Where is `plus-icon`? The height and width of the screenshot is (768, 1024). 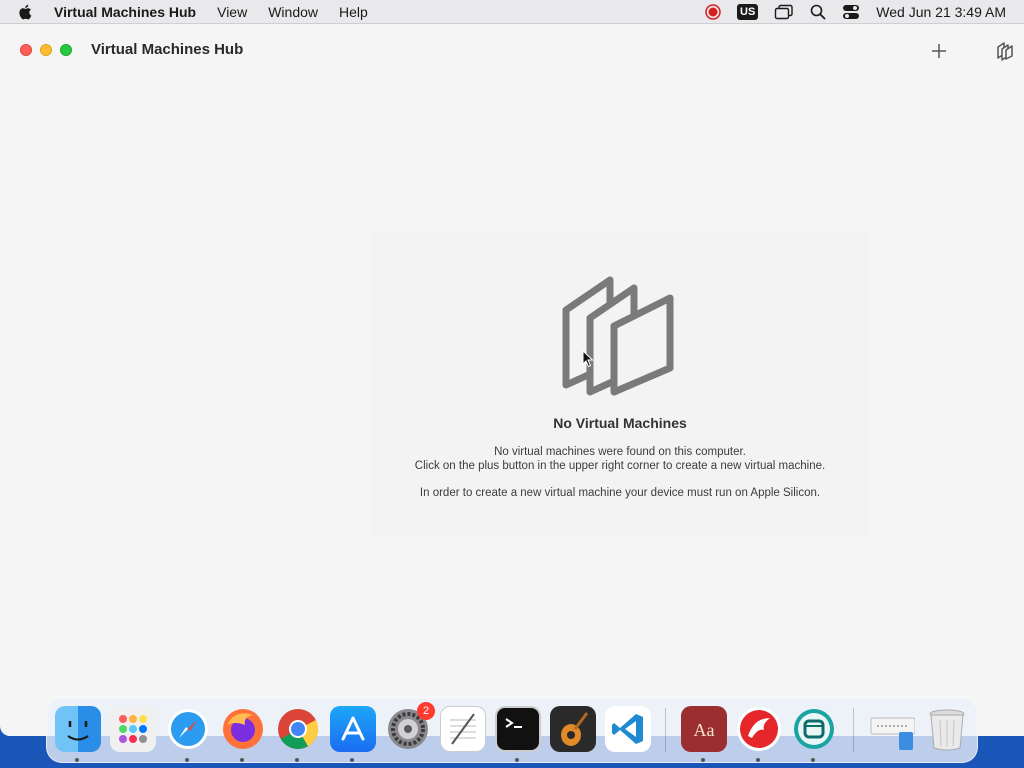 plus-icon is located at coordinates (939, 51).